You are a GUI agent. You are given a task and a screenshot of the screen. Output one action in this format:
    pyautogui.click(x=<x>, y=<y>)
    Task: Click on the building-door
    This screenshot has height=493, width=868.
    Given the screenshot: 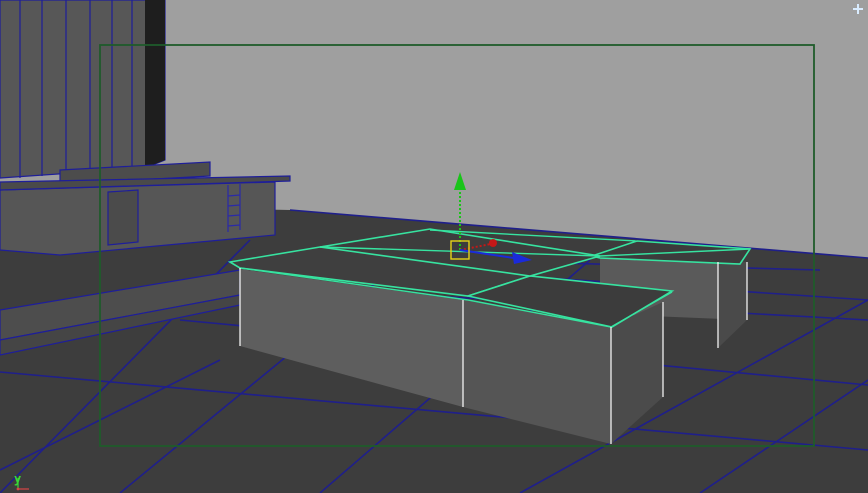 What is the action you would take?
    pyautogui.click(x=123, y=217)
    